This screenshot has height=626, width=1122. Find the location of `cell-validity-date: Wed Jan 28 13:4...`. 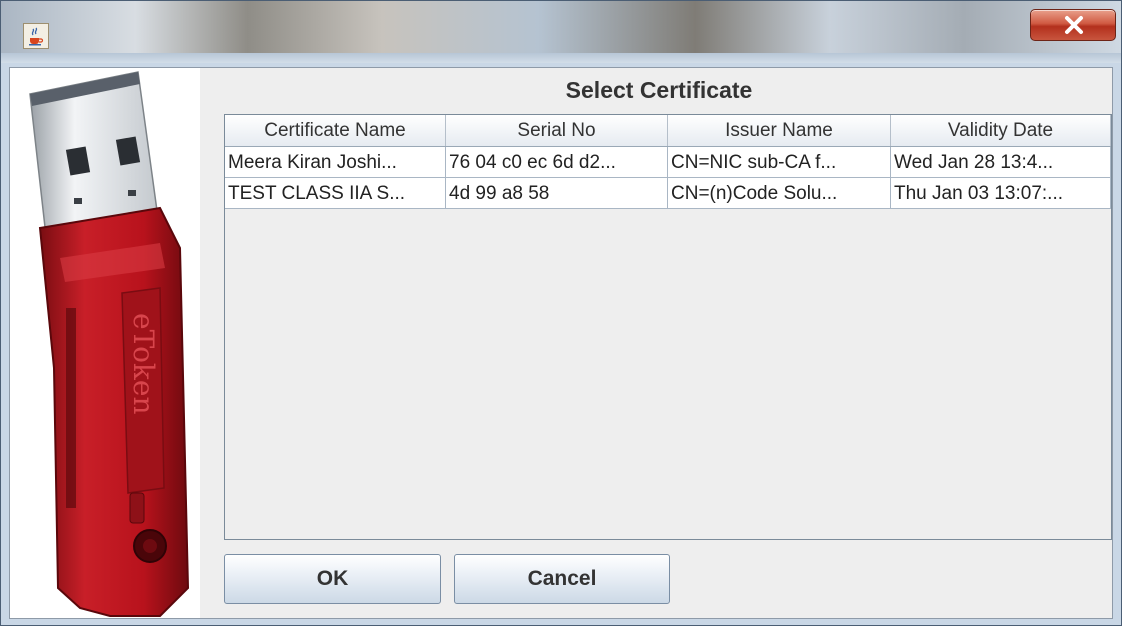

cell-validity-date: Wed Jan 28 13:4... is located at coordinates (1001, 162).